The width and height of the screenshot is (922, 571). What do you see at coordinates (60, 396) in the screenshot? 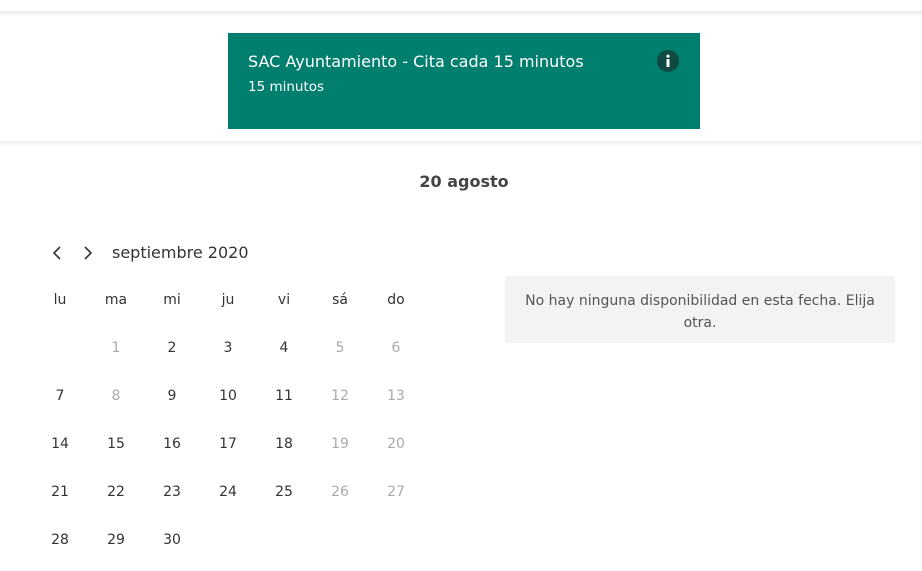
I see `calendar-day: 7` at bounding box center [60, 396].